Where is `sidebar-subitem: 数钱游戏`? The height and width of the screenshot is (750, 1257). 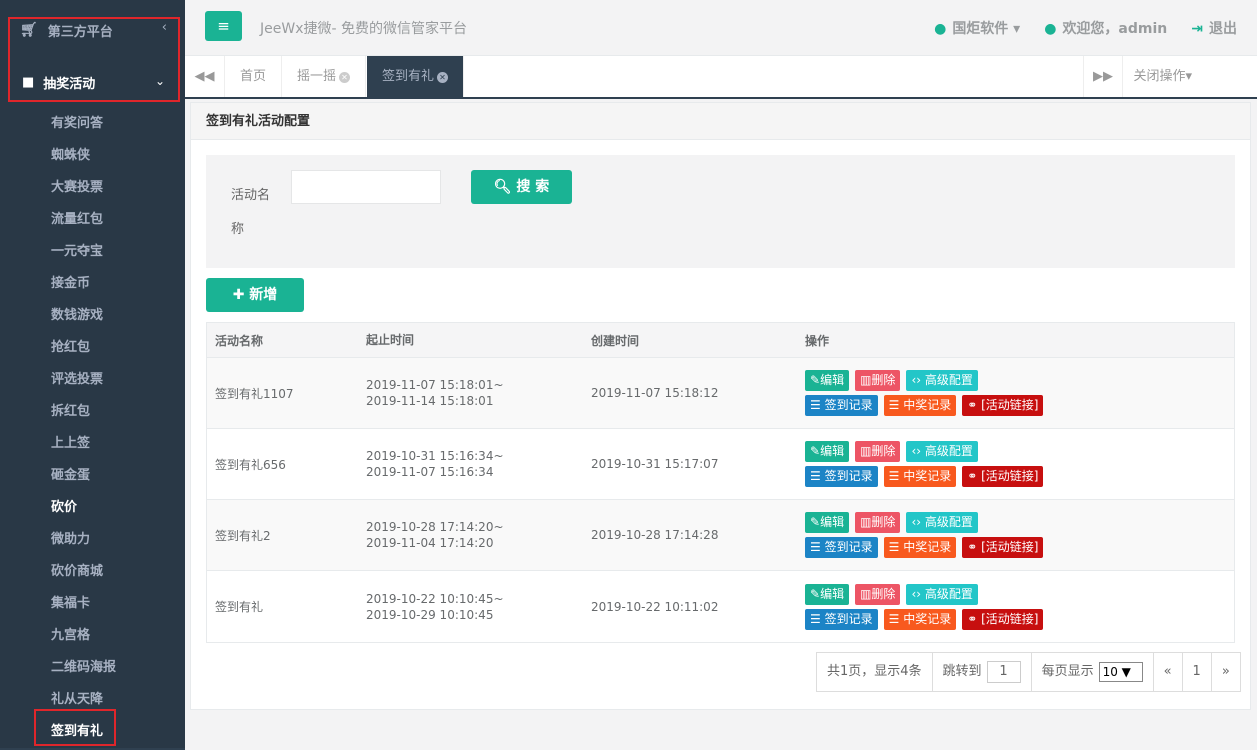 sidebar-subitem: 数钱游戏 is located at coordinates (92, 316).